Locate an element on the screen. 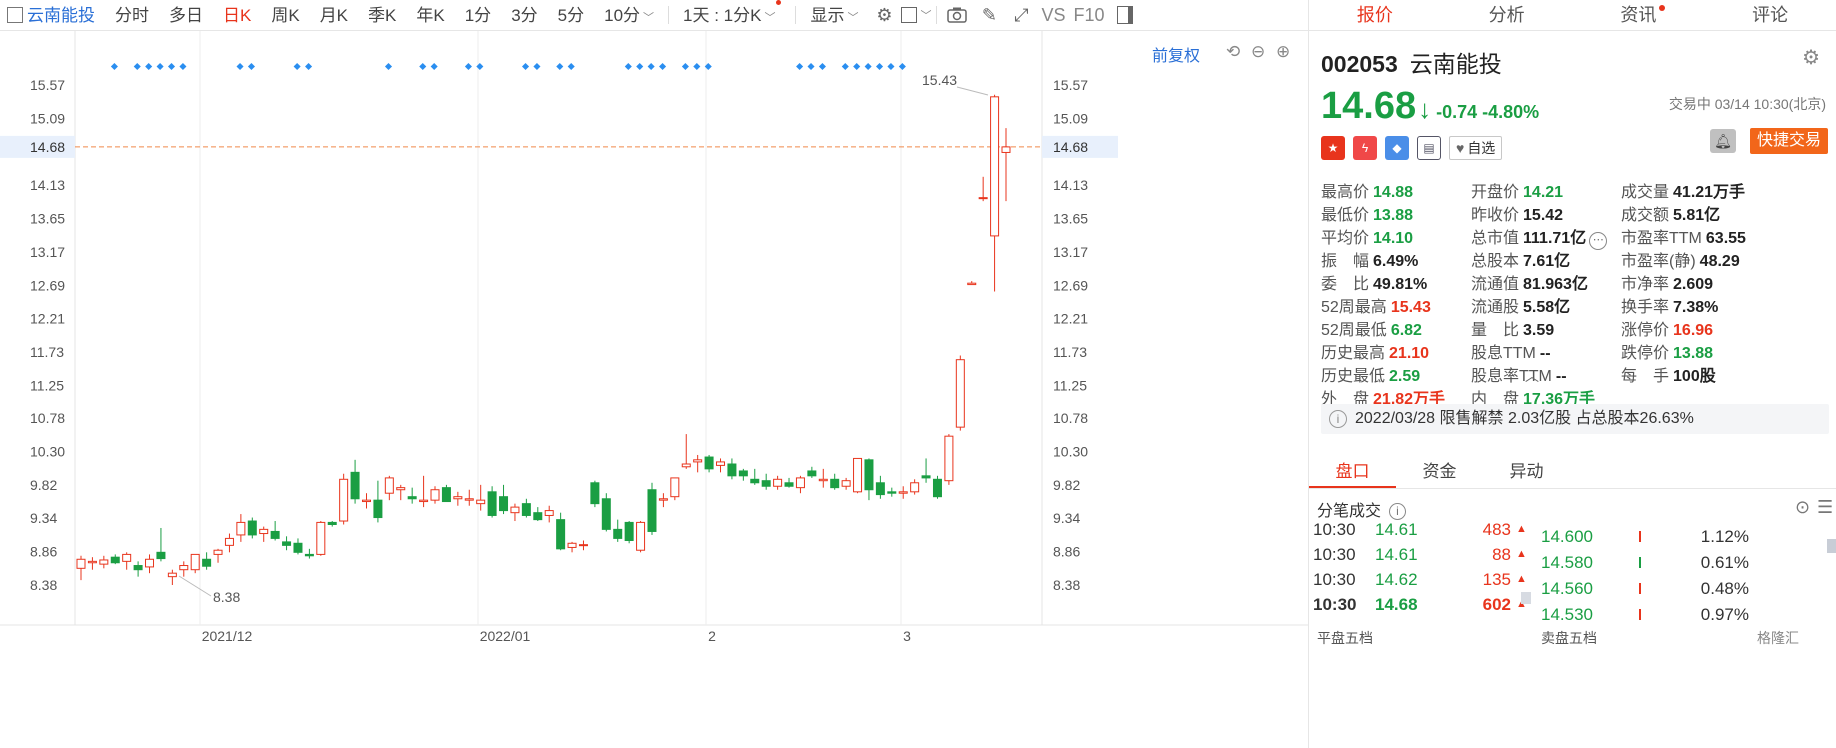 The width and height of the screenshot is (1836, 748). period-intraday: 分时 is located at coordinates (132, 15).